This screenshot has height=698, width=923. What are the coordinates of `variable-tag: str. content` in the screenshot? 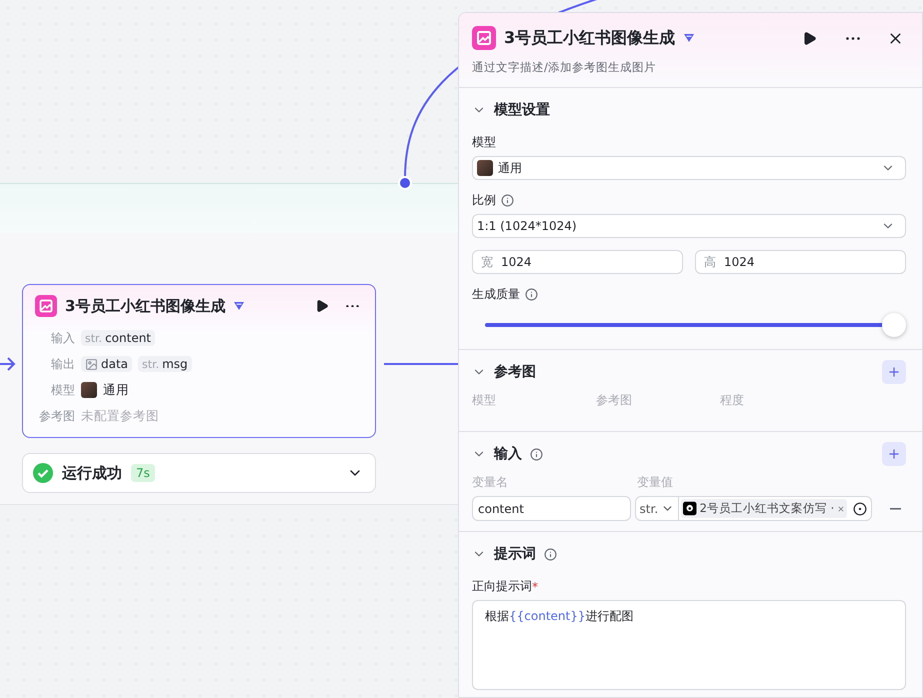 It's located at (118, 338).